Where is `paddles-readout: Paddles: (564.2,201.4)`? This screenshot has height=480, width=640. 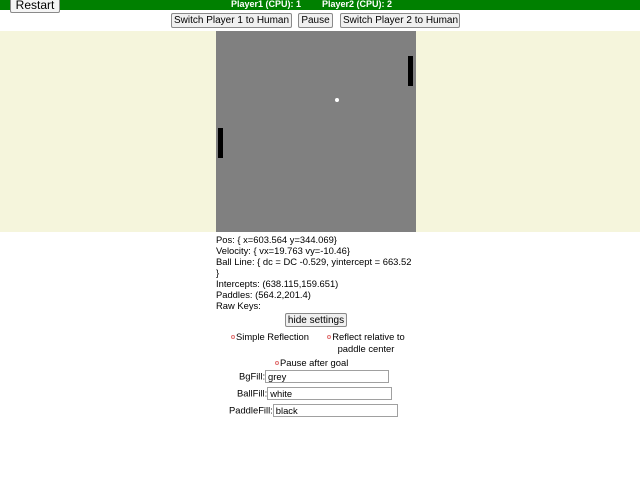 paddles-readout: Paddles: (564.2,201.4) is located at coordinates (263, 294).